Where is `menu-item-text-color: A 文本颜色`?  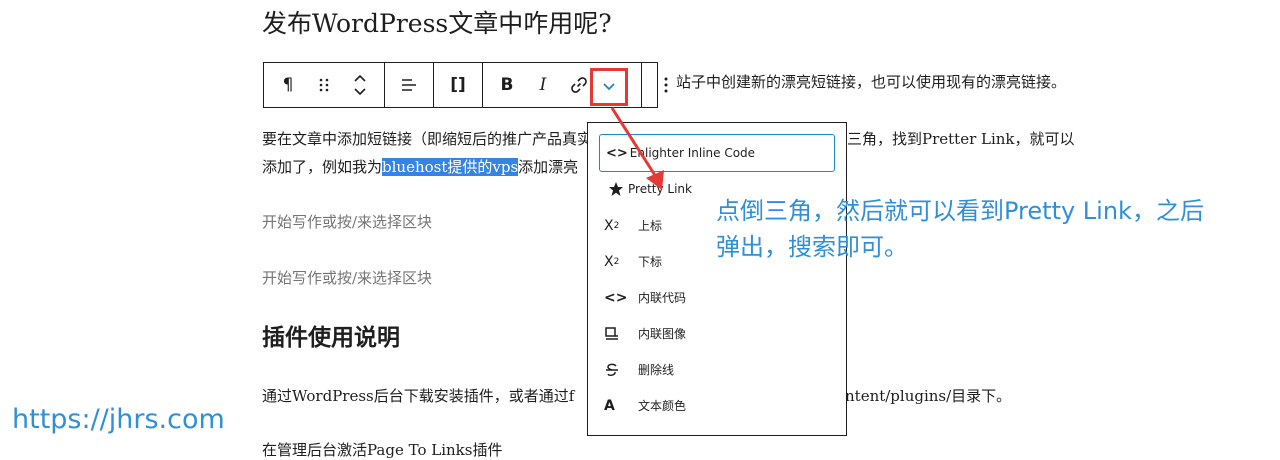 menu-item-text-color: A 文本颜色 is located at coordinates (645, 405).